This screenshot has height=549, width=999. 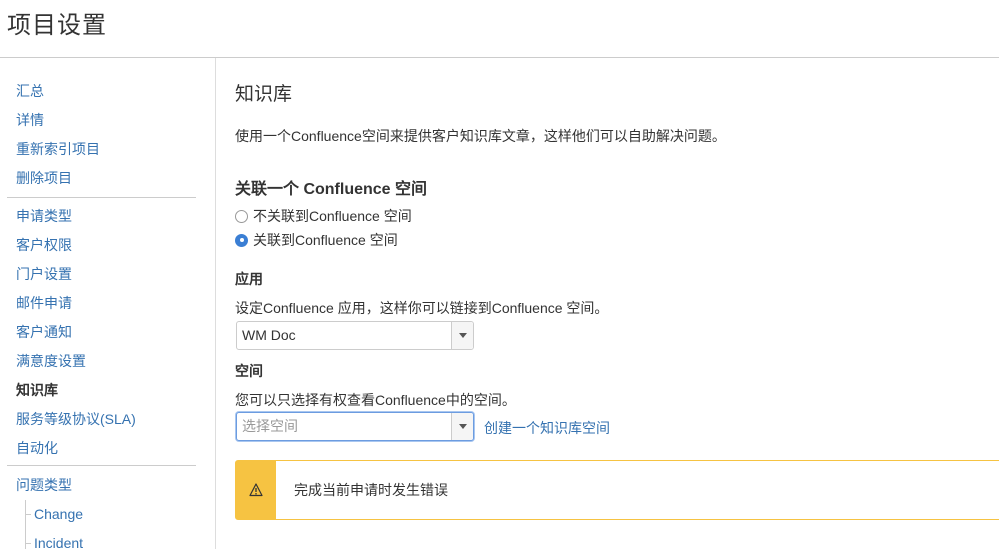 I want to click on space-select: 选择空间, so click(x=355, y=426).